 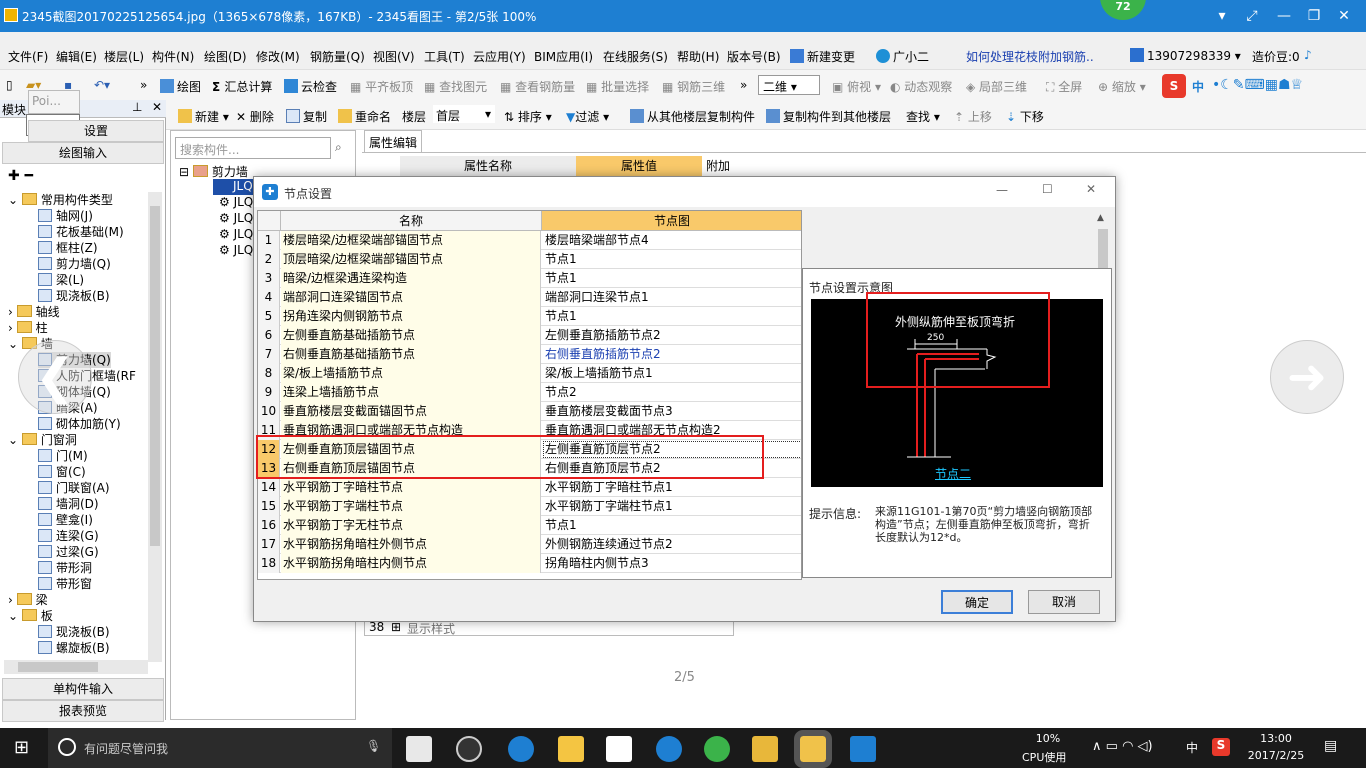 What do you see at coordinates (1307, 377) in the screenshot?
I see `next-image-arrow: ➜` at bounding box center [1307, 377].